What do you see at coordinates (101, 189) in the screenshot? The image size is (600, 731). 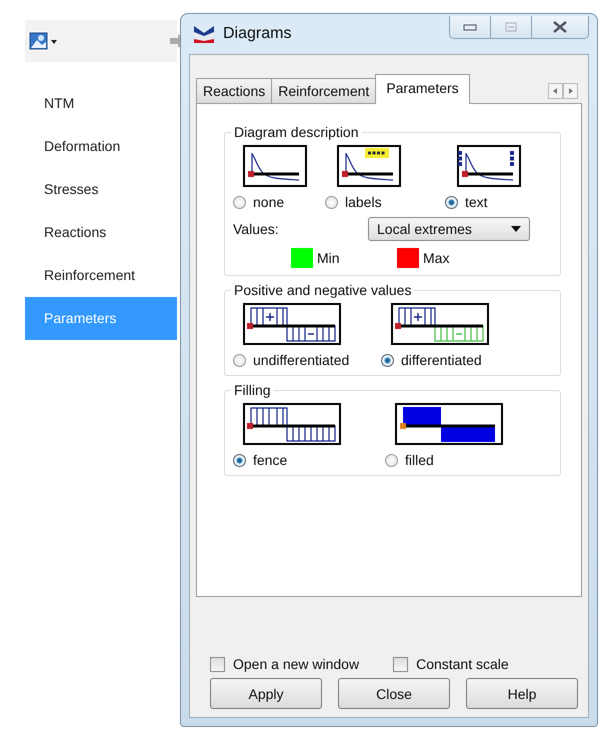 I see `sidebar-item: Stresses` at bounding box center [101, 189].